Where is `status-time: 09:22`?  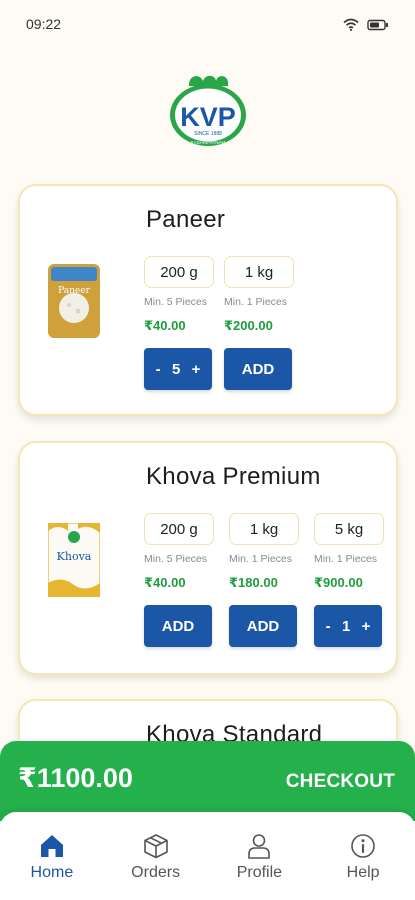
status-time: 09:22 is located at coordinates (44, 24).